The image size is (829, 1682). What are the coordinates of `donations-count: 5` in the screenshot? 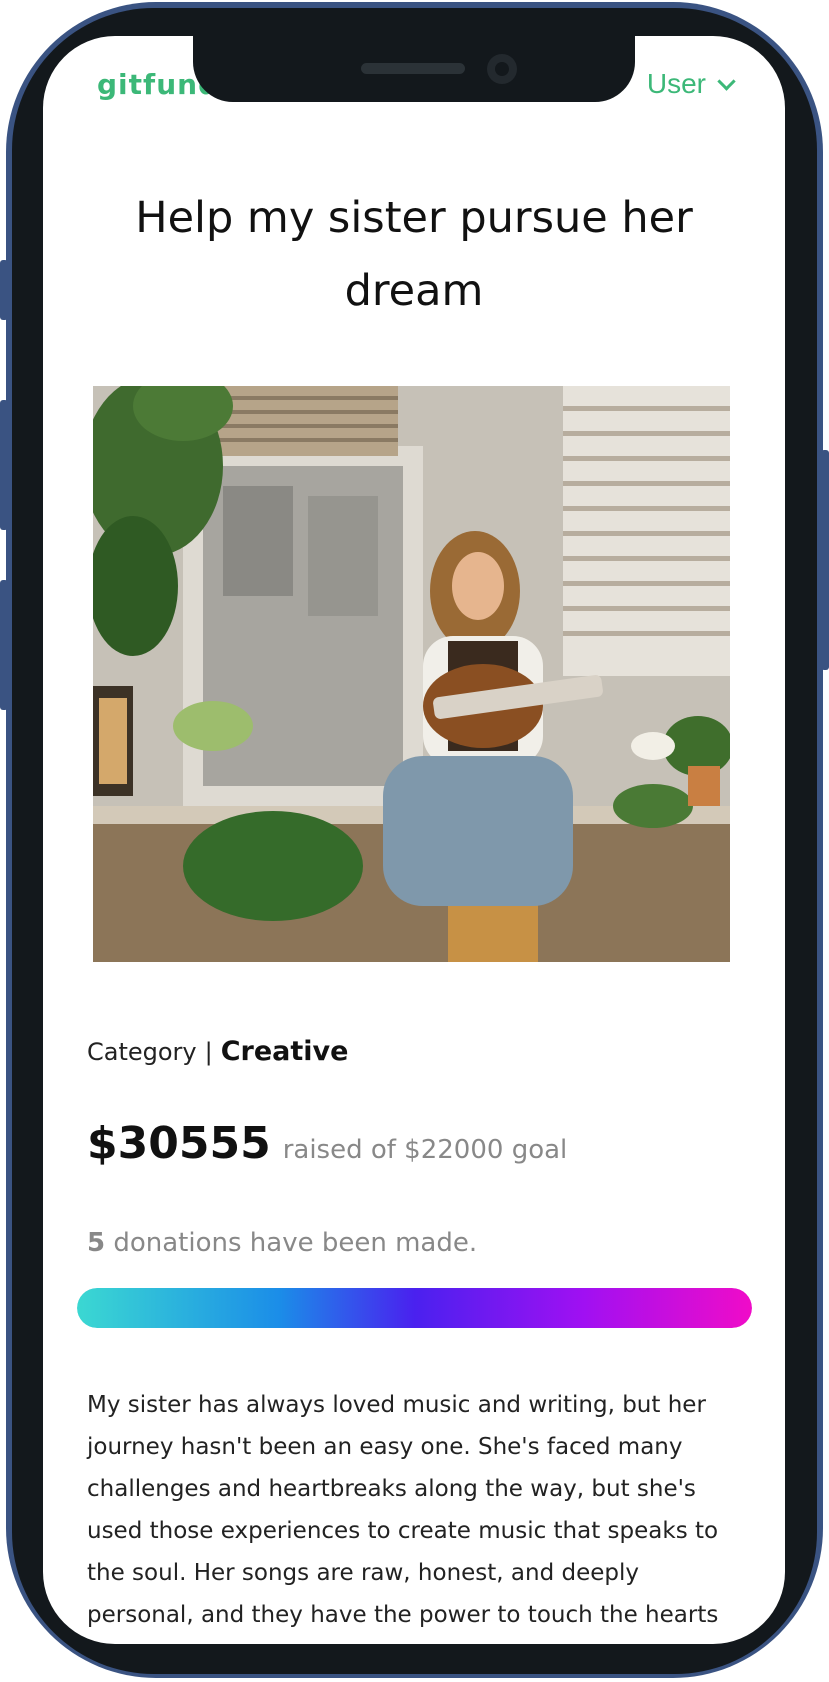 It's located at (96, 1243).